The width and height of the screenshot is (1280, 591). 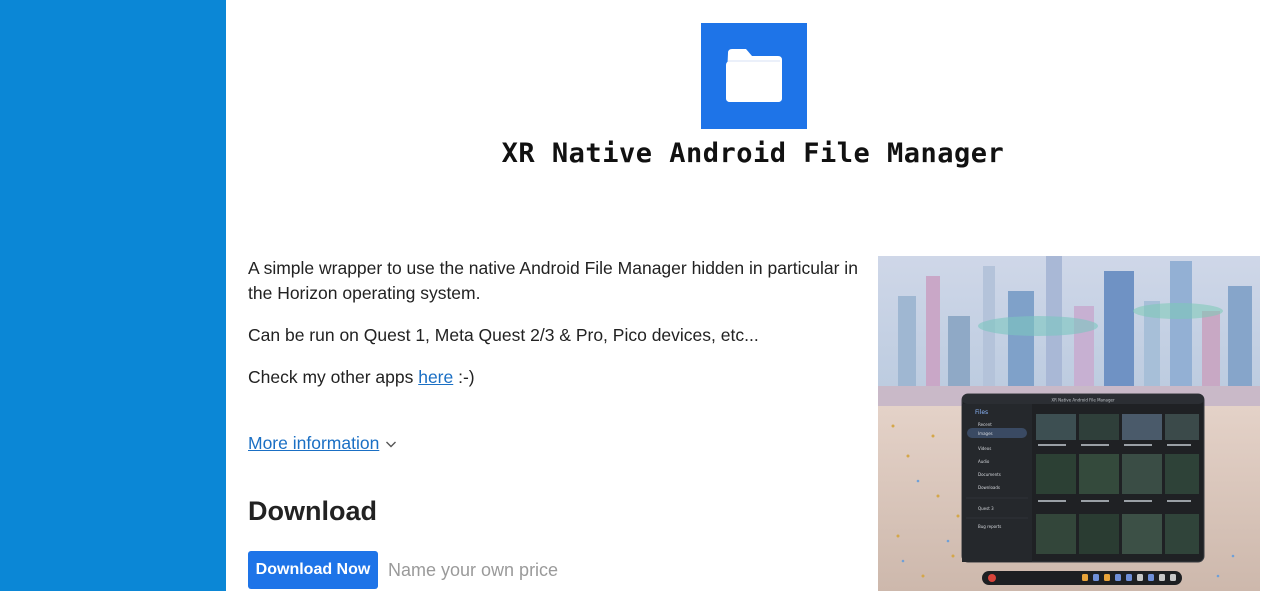 I want to click on screenshot-nav-images: Images, so click(x=985, y=433).